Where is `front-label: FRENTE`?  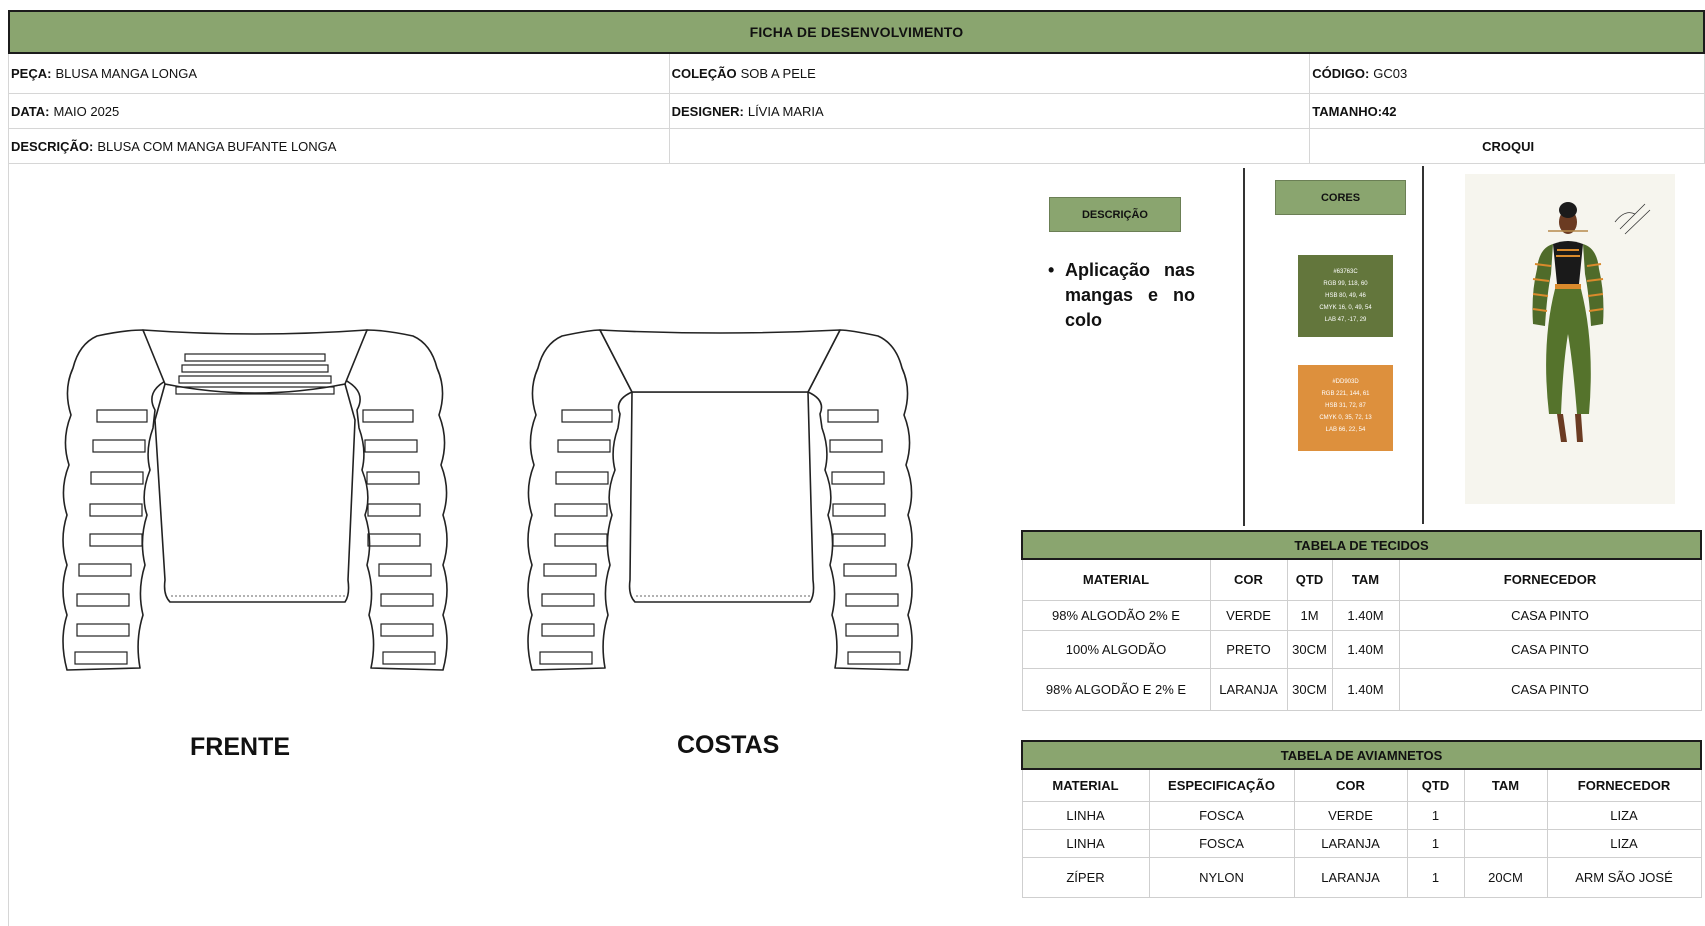
front-label: FRENTE is located at coordinates (240, 747).